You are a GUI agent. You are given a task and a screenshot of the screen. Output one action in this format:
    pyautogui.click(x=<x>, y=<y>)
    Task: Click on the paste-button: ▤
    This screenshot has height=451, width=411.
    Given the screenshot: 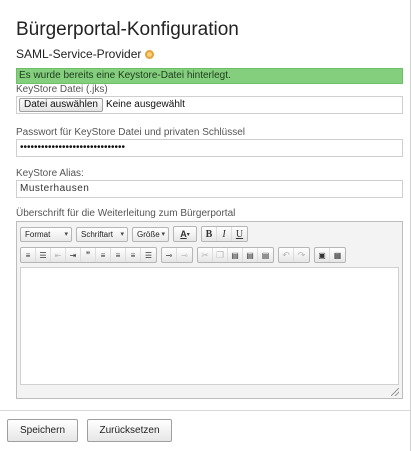 What is the action you would take?
    pyautogui.click(x=235, y=255)
    